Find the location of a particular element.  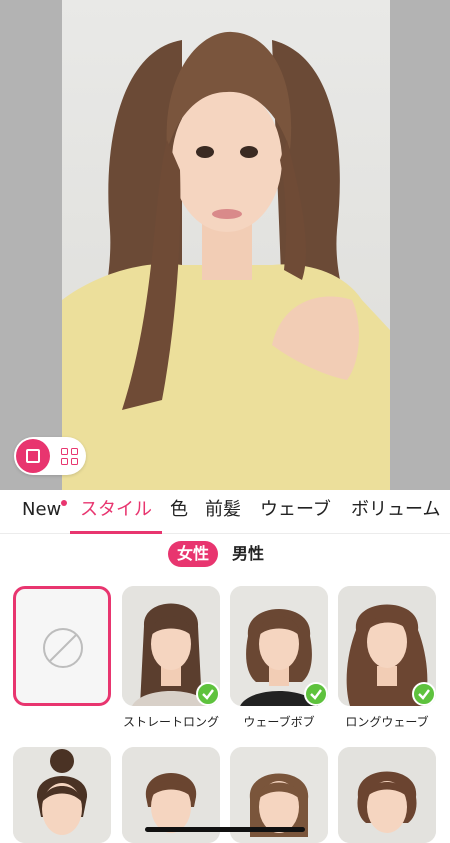

no-style-icon is located at coordinates (63, 648).